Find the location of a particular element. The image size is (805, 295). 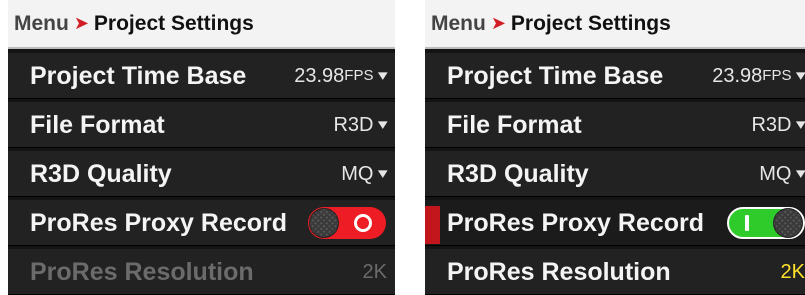

selection-indicator is located at coordinates (432, 225).